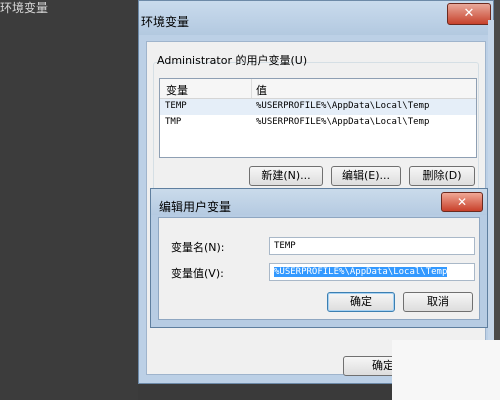 This screenshot has width=500, height=400. I want to click on var-name: TEMP, so click(176, 106).